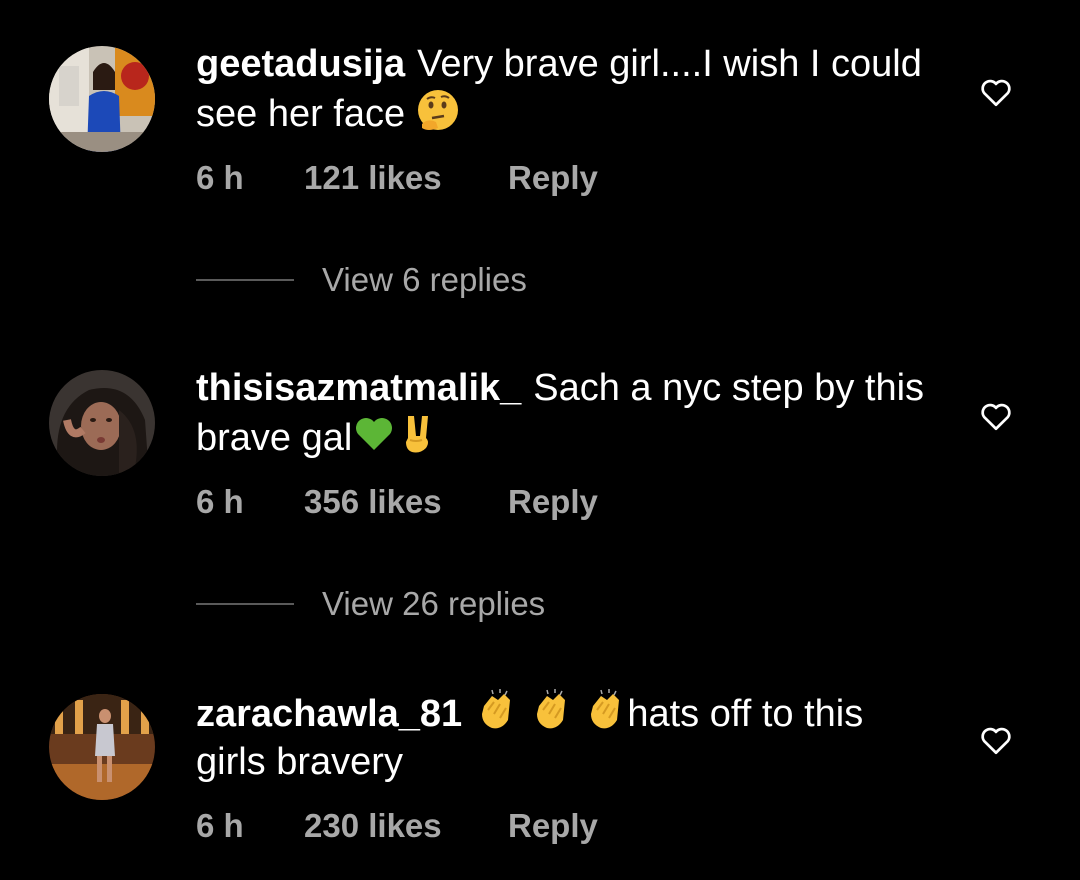  I want to click on comment-likes: 230 likes, so click(406, 826).